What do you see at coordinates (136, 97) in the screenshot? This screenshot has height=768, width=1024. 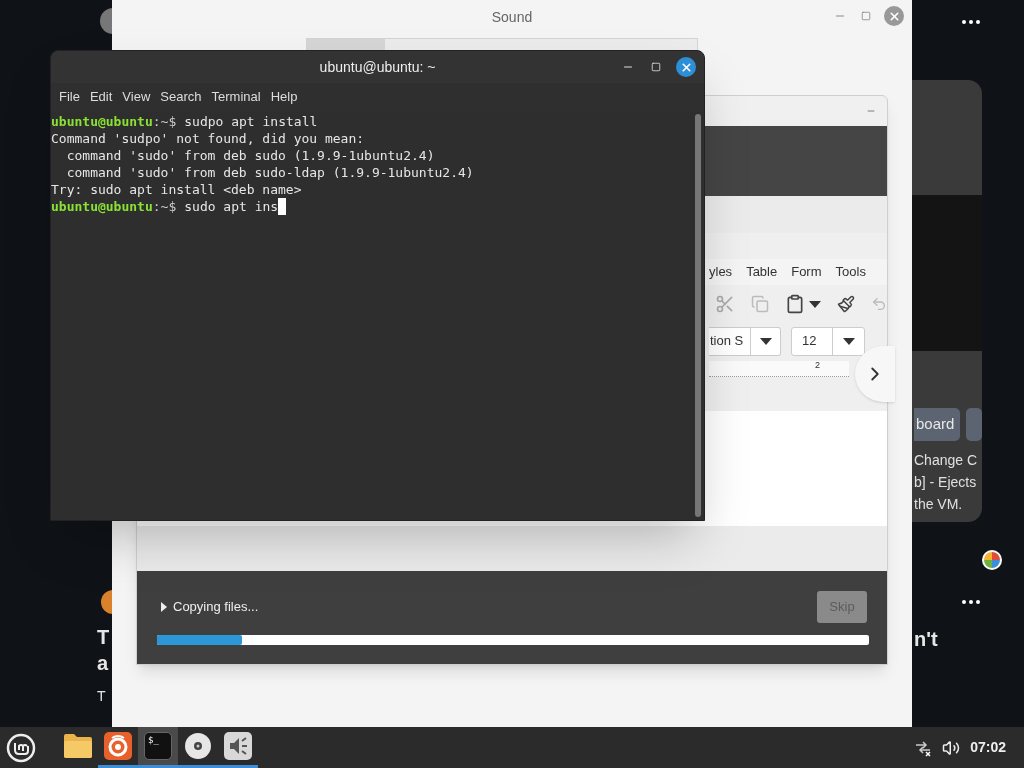 I see `menu-item: View` at bounding box center [136, 97].